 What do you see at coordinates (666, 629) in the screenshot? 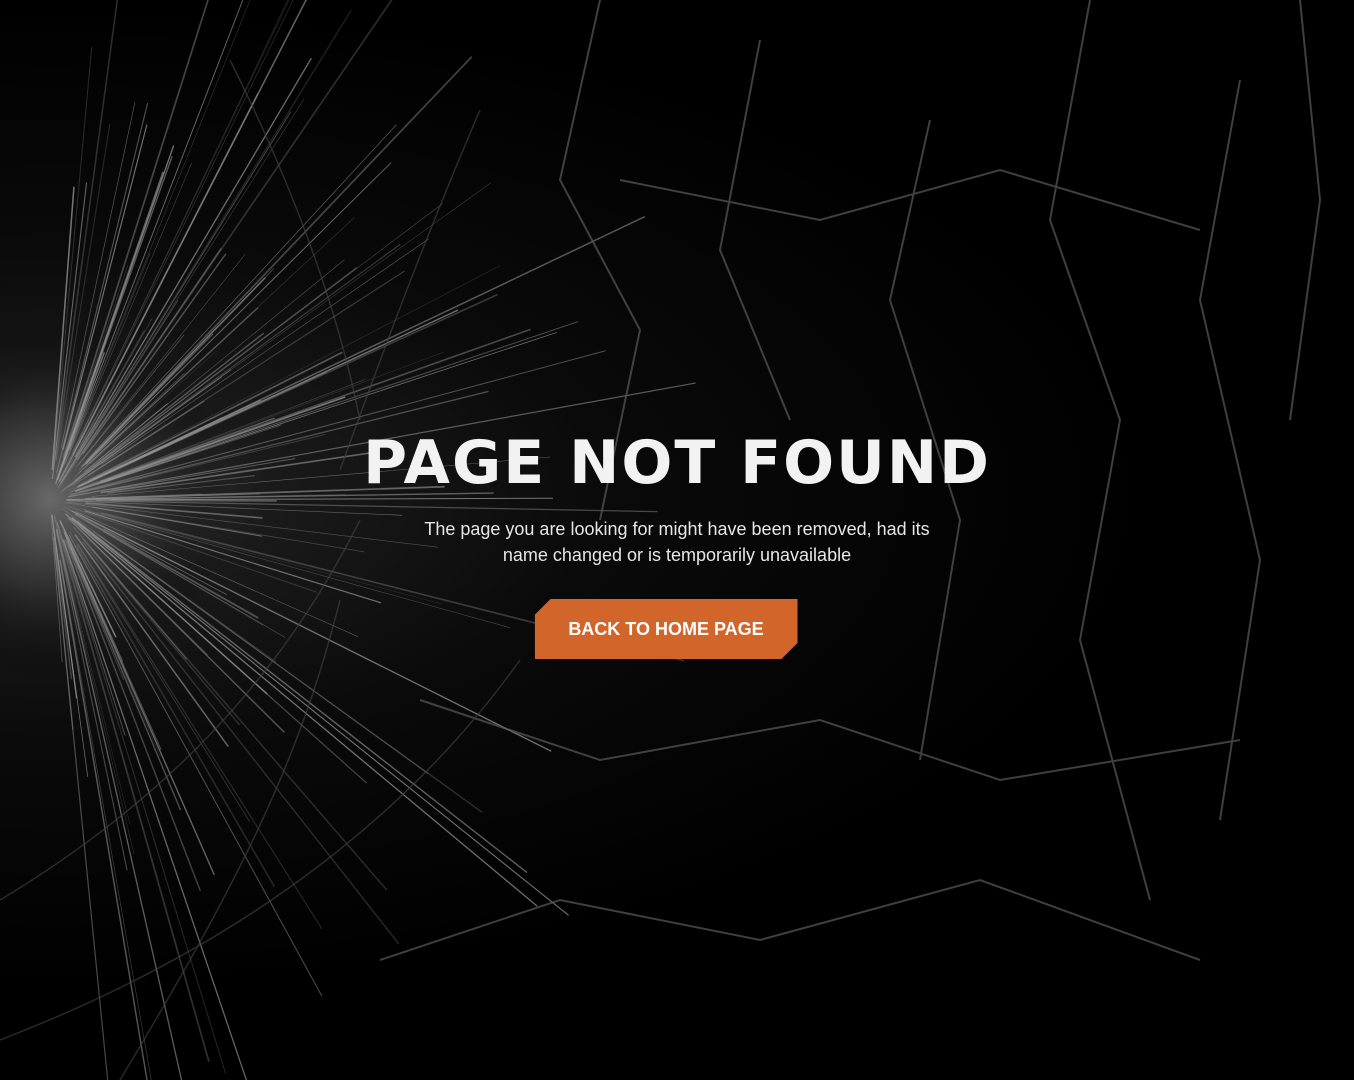
I see `back-to-home-button: BACK TO HOME PAGE` at bounding box center [666, 629].